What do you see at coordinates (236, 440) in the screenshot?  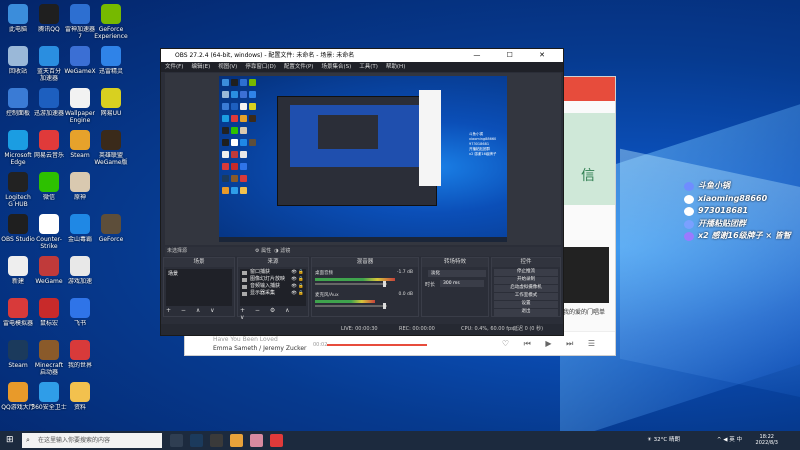 I see `taskbar-app-files-icon` at bounding box center [236, 440].